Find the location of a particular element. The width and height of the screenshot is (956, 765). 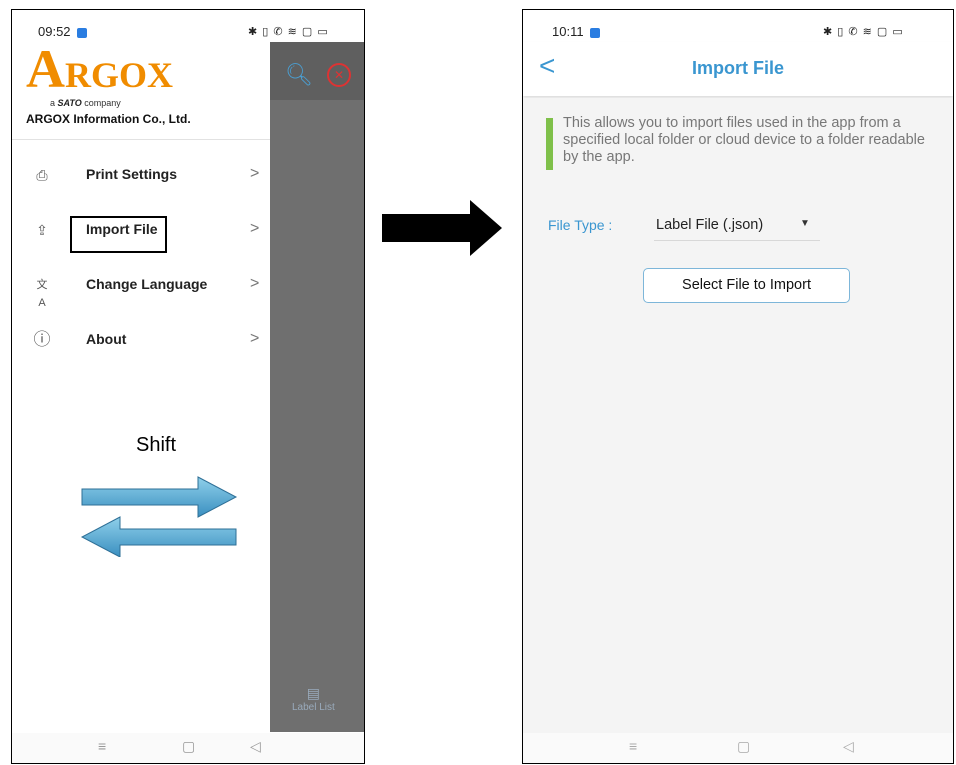

menu-item-change-language: 文A Change Language > is located at coordinates (141, 286).